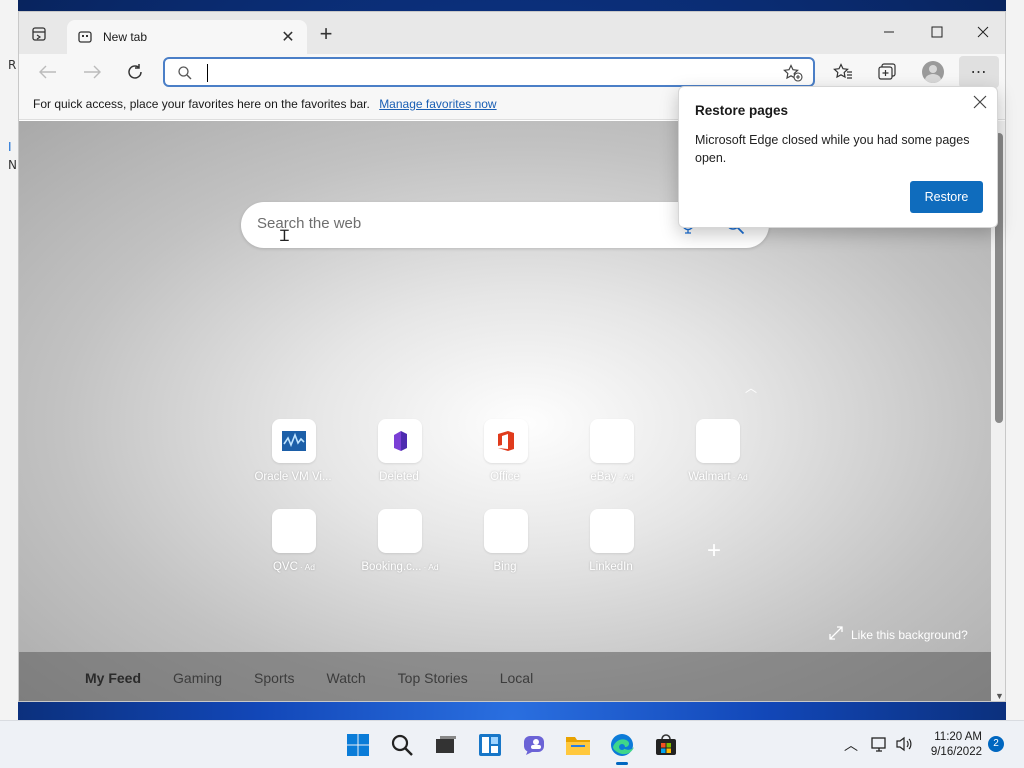  What do you see at coordinates (666, 745) in the screenshot?
I see `store-icon` at bounding box center [666, 745].